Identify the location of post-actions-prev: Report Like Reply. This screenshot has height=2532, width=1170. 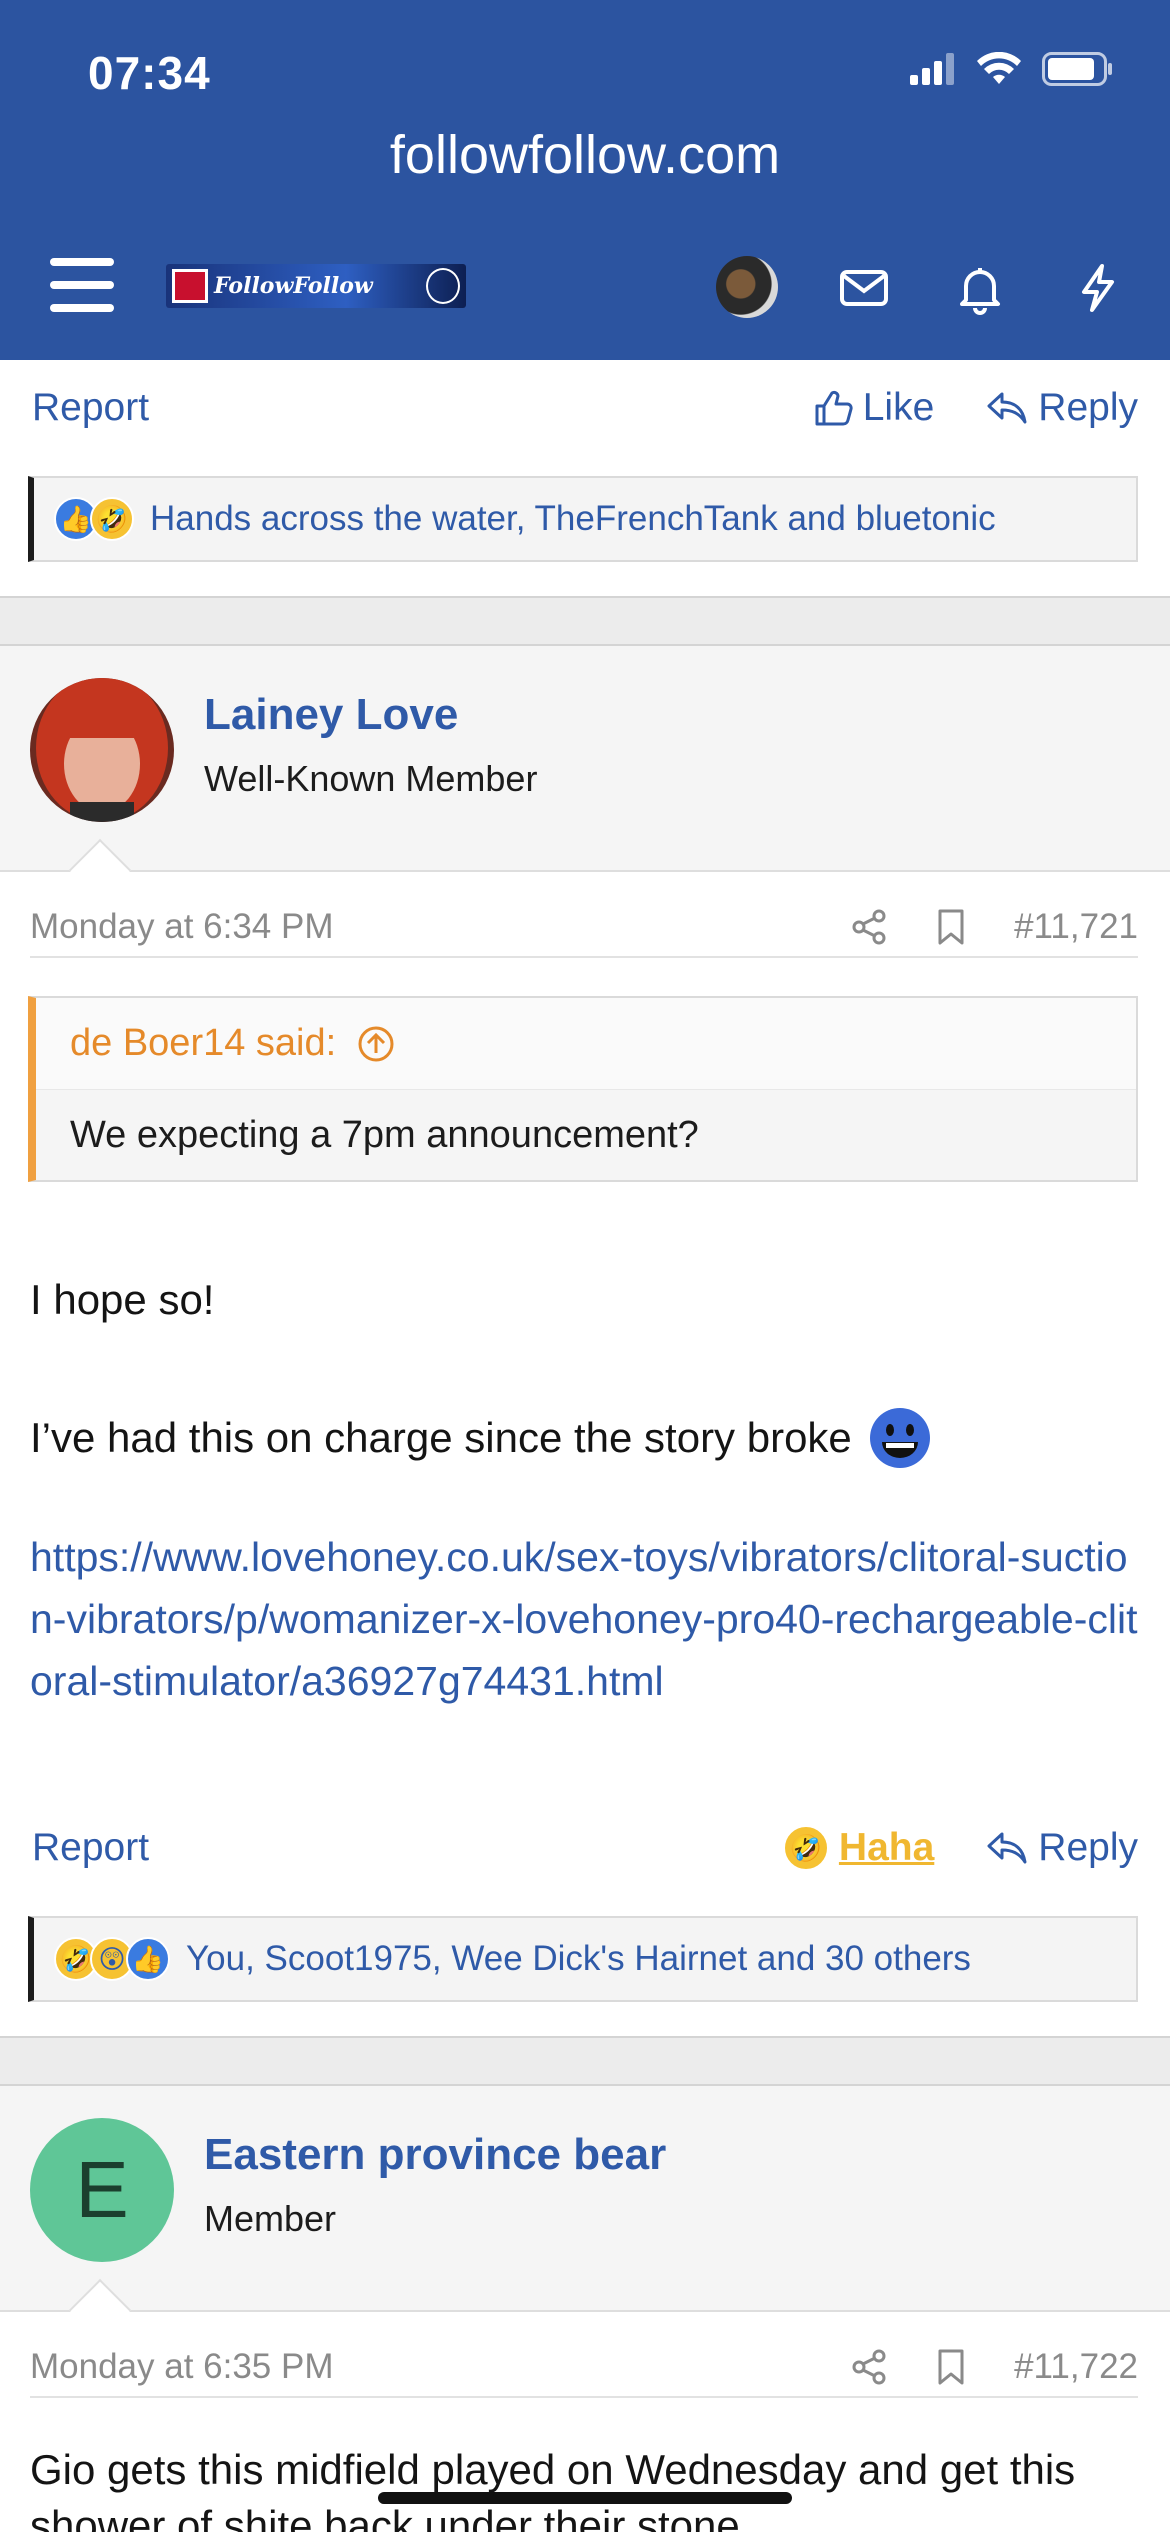
(585, 408).